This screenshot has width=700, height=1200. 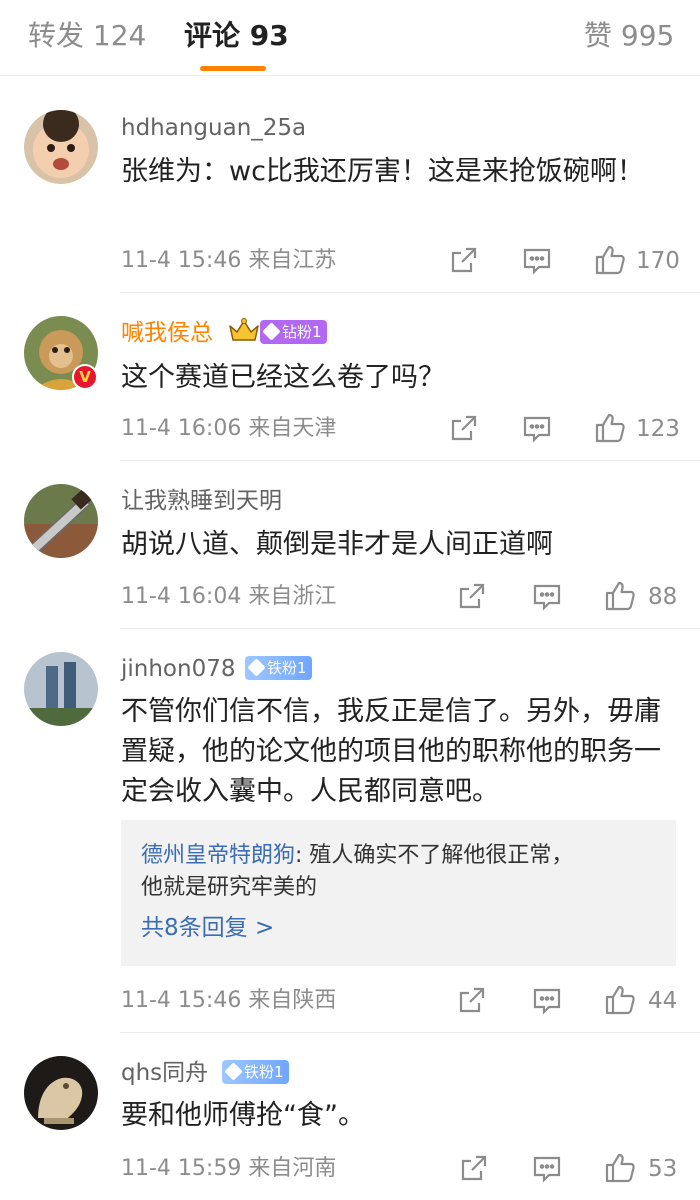 What do you see at coordinates (663, 1169) in the screenshot?
I see `like-count: 53` at bounding box center [663, 1169].